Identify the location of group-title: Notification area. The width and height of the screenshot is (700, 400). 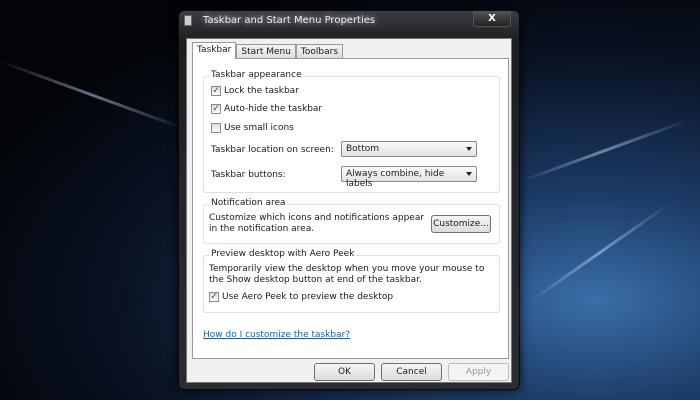
(248, 203).